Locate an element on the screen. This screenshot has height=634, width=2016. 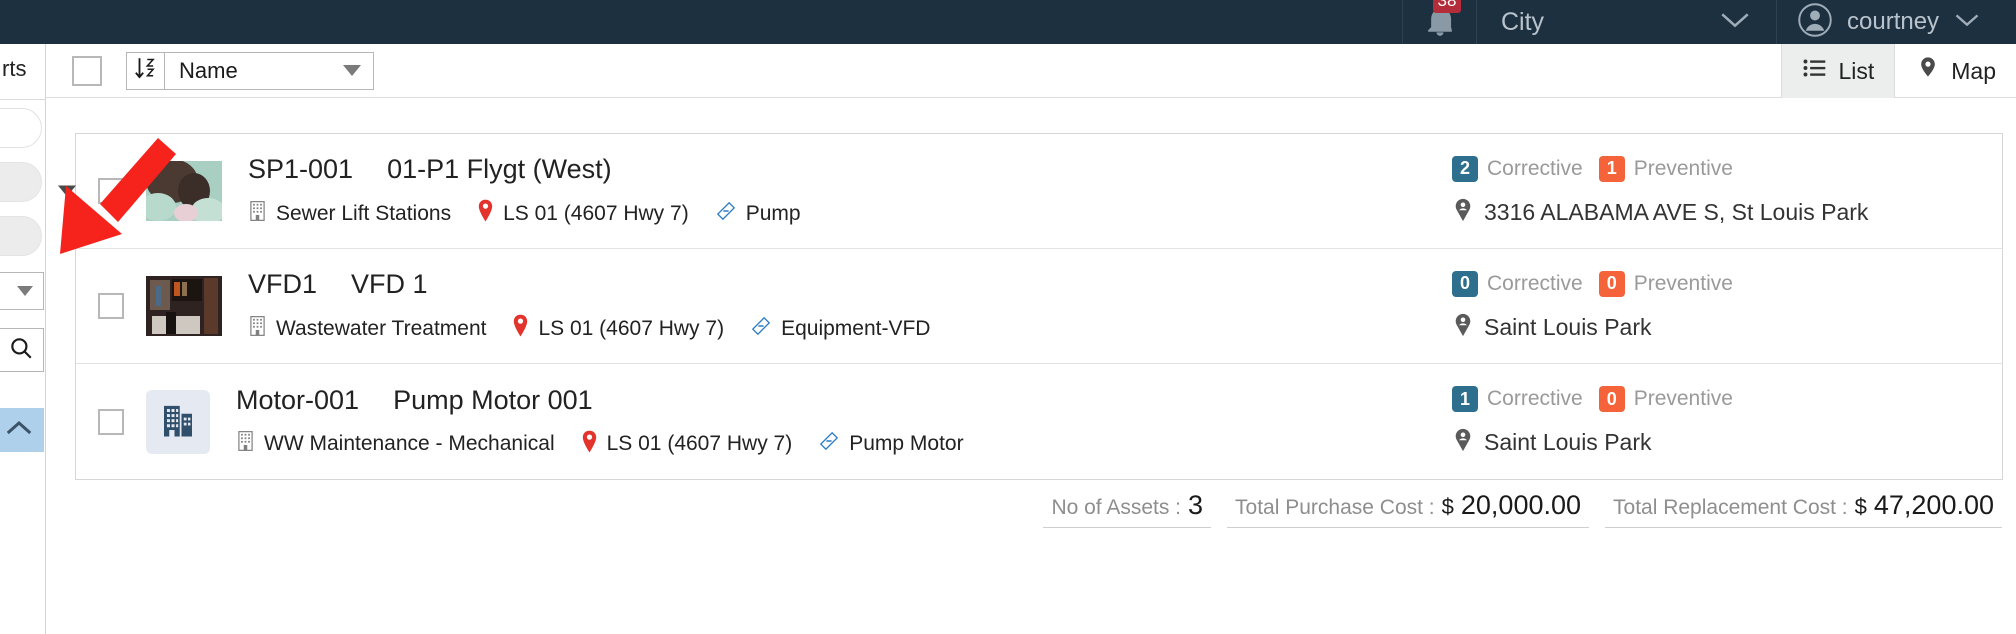
asset-site-label: Sewer Lift Stations is located at coordinates (364, 213).